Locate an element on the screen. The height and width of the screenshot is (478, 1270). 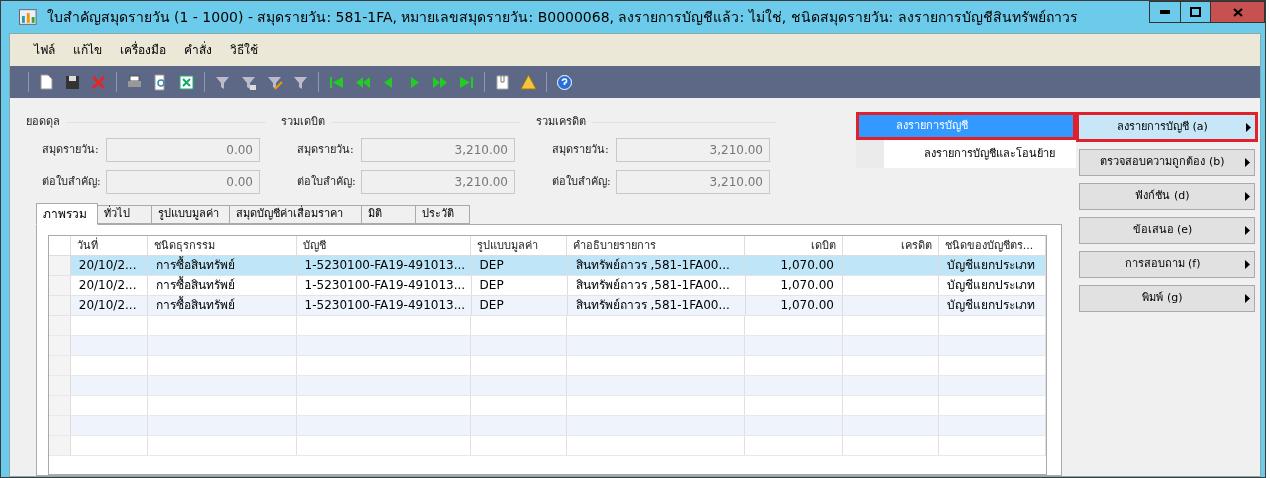
menu-button: ฟังก์ชัน (d) is located at coordinates (1167, 196).